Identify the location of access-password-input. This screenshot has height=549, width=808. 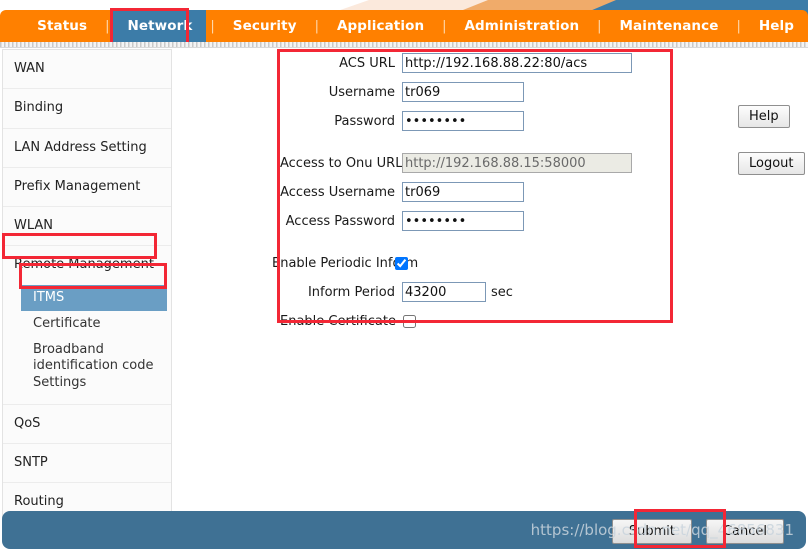
(463, 221).